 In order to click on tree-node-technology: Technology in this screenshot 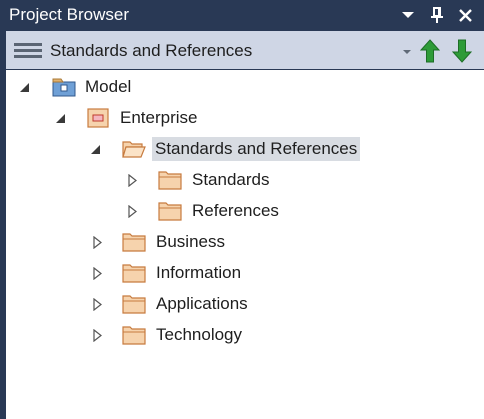, I will do `click(156, 335)`.